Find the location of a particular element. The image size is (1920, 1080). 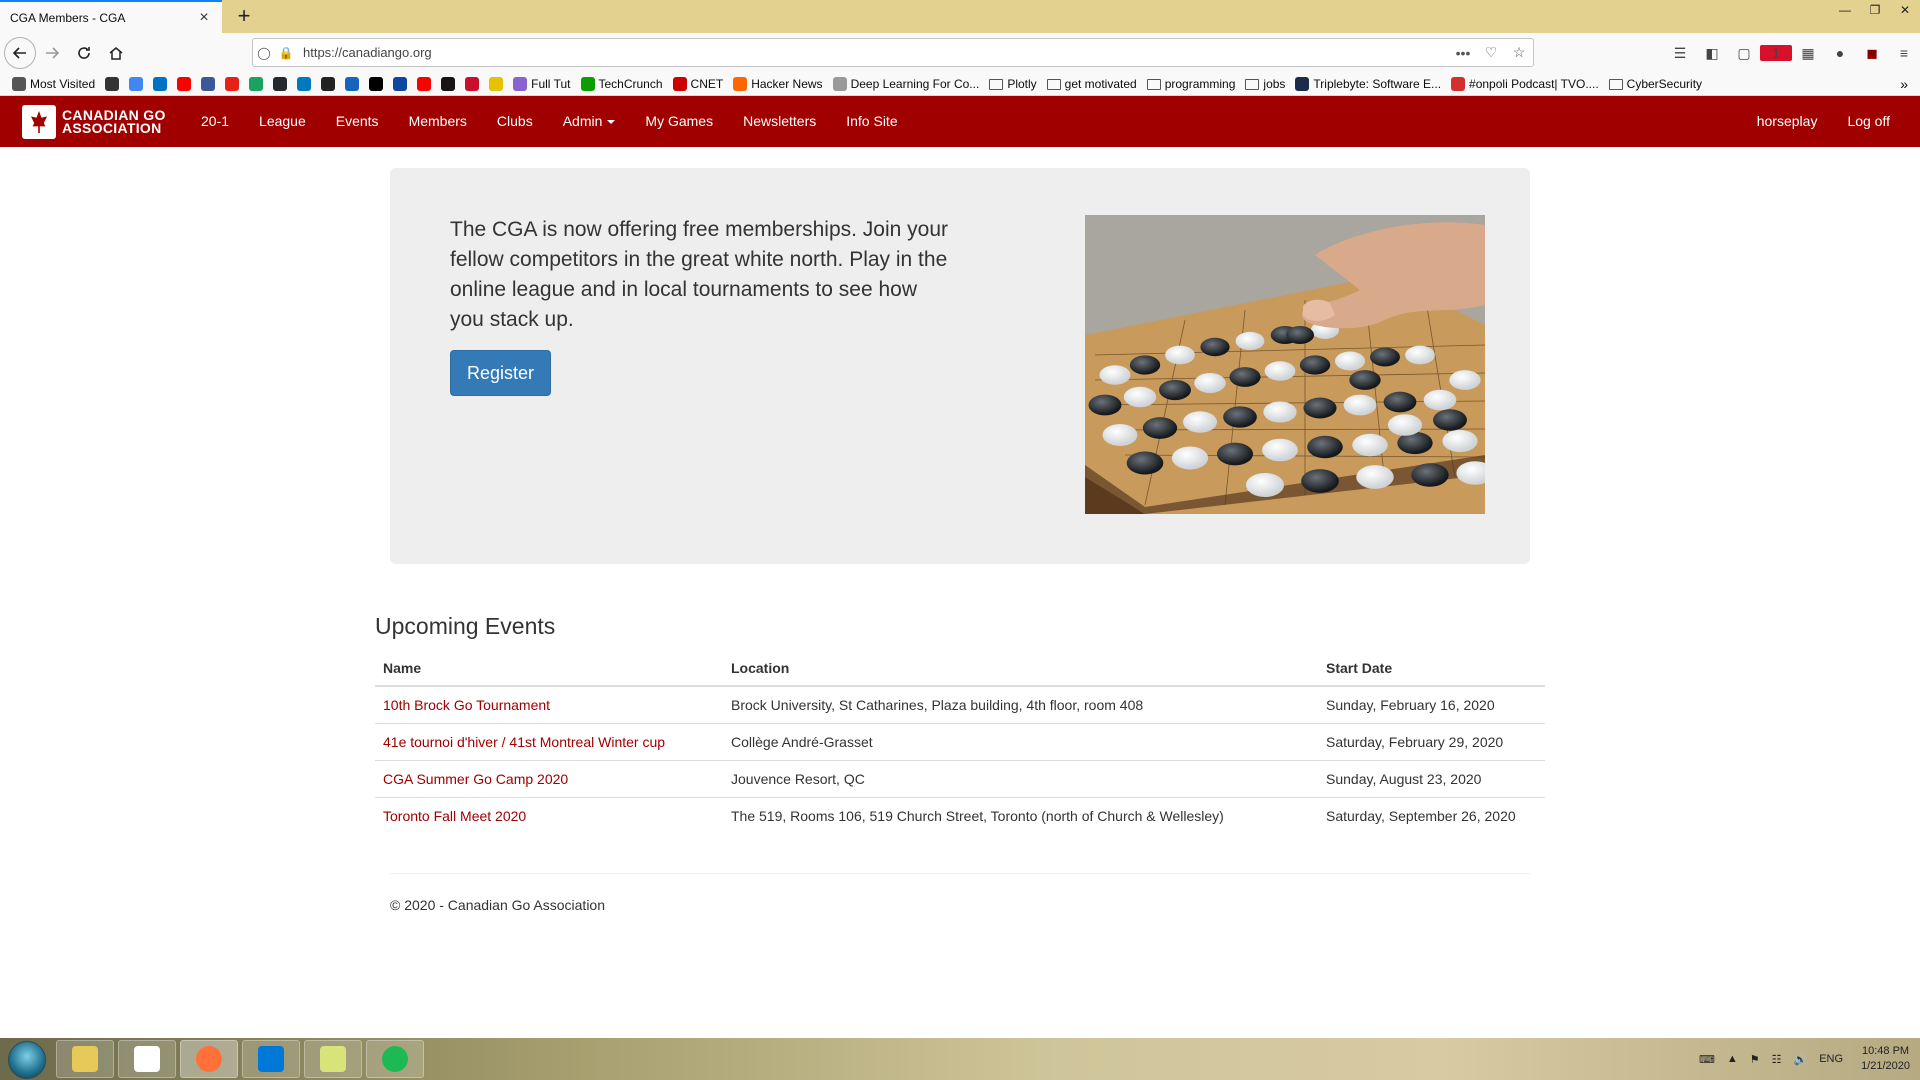

browser-tab-active: CGA Members - CGA × is located at coordinates (111, 16).